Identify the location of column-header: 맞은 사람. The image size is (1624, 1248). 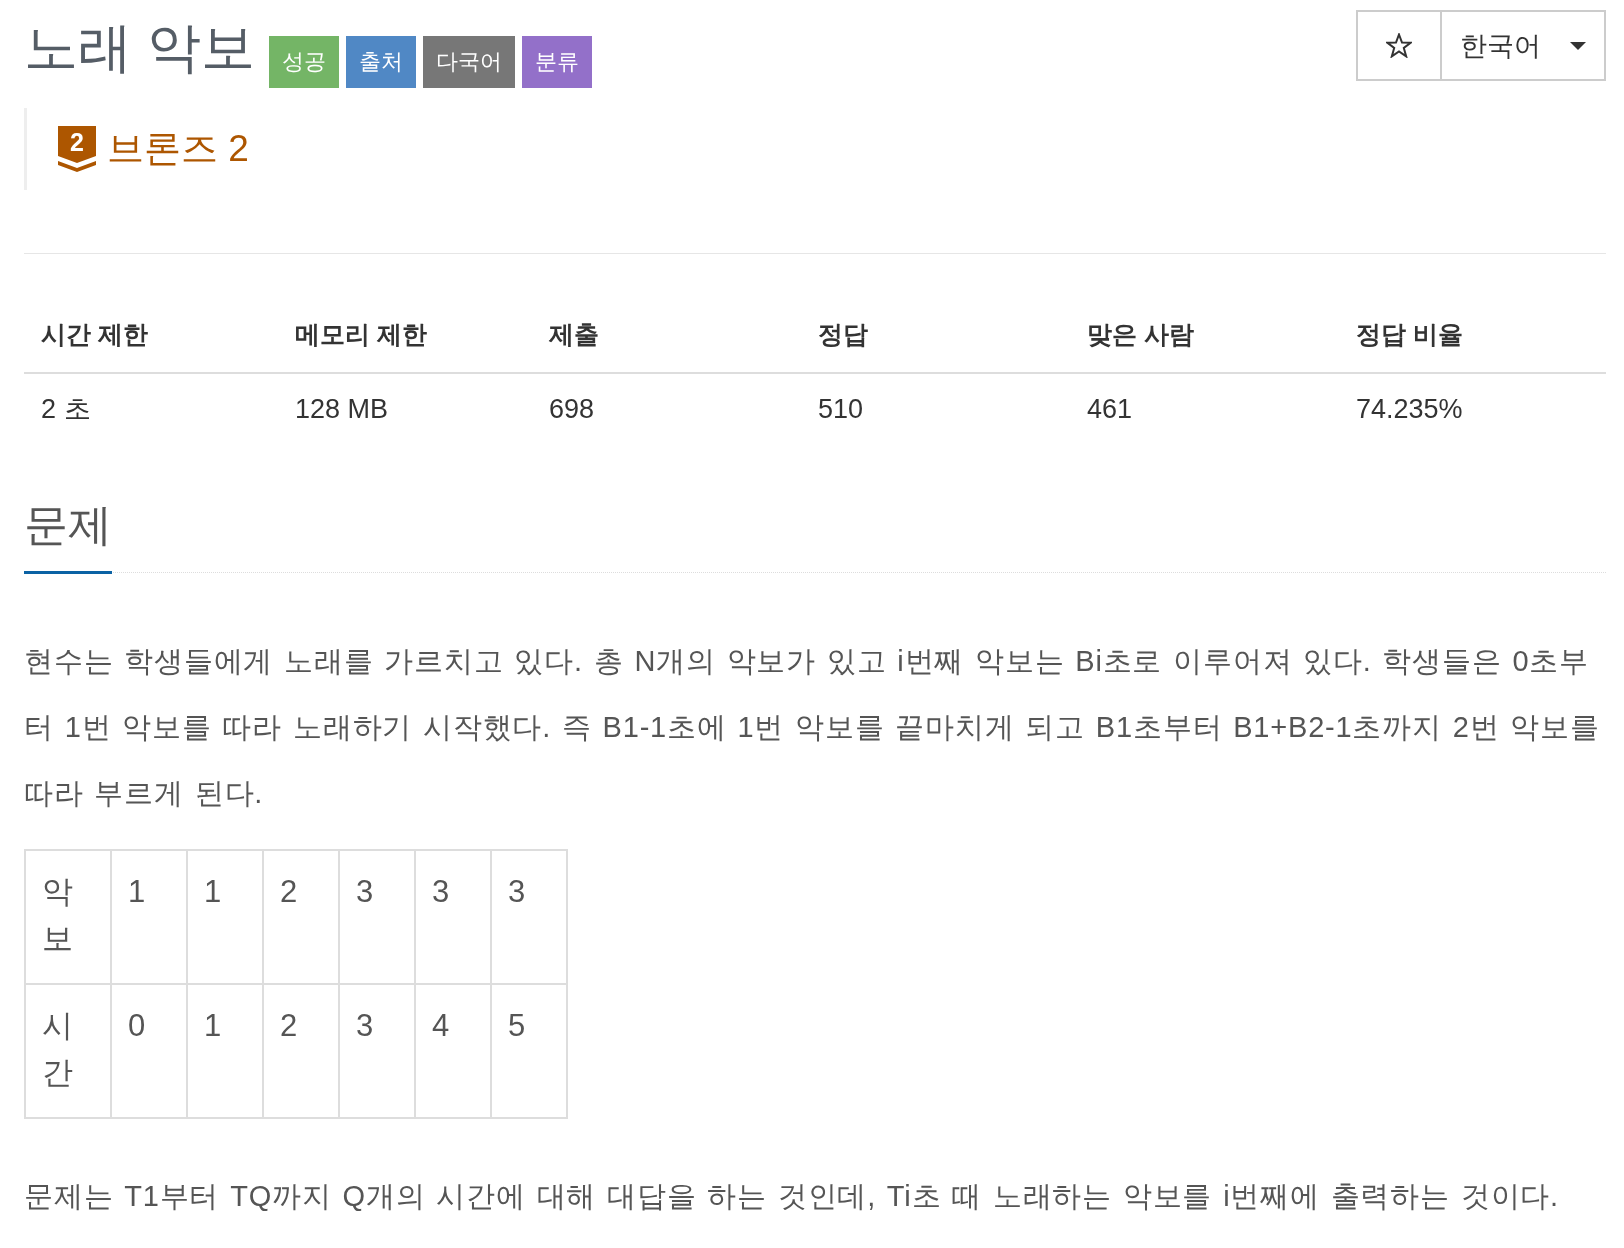
(1204, 334).